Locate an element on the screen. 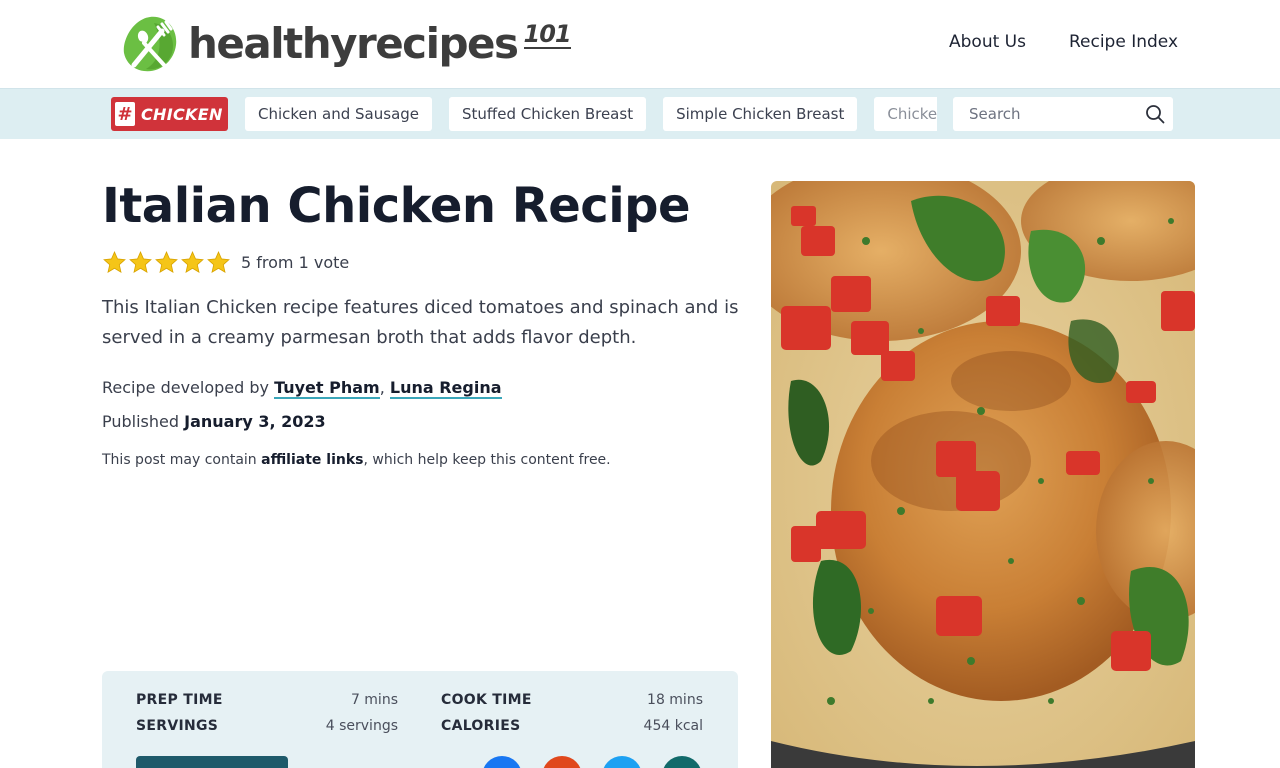 The height and width of the screenshot is (768, 1280). disclaimer-post: , which help keep this content free. is located at coordinates (487, 460).